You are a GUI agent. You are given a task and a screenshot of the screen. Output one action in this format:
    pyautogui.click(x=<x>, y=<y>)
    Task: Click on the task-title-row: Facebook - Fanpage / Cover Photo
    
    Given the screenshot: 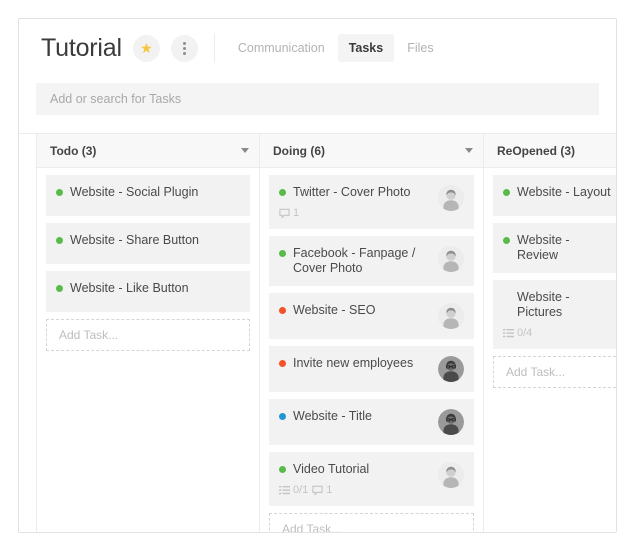 What is the action you would take?
    pyautogui.click(x=355, y=261)
    